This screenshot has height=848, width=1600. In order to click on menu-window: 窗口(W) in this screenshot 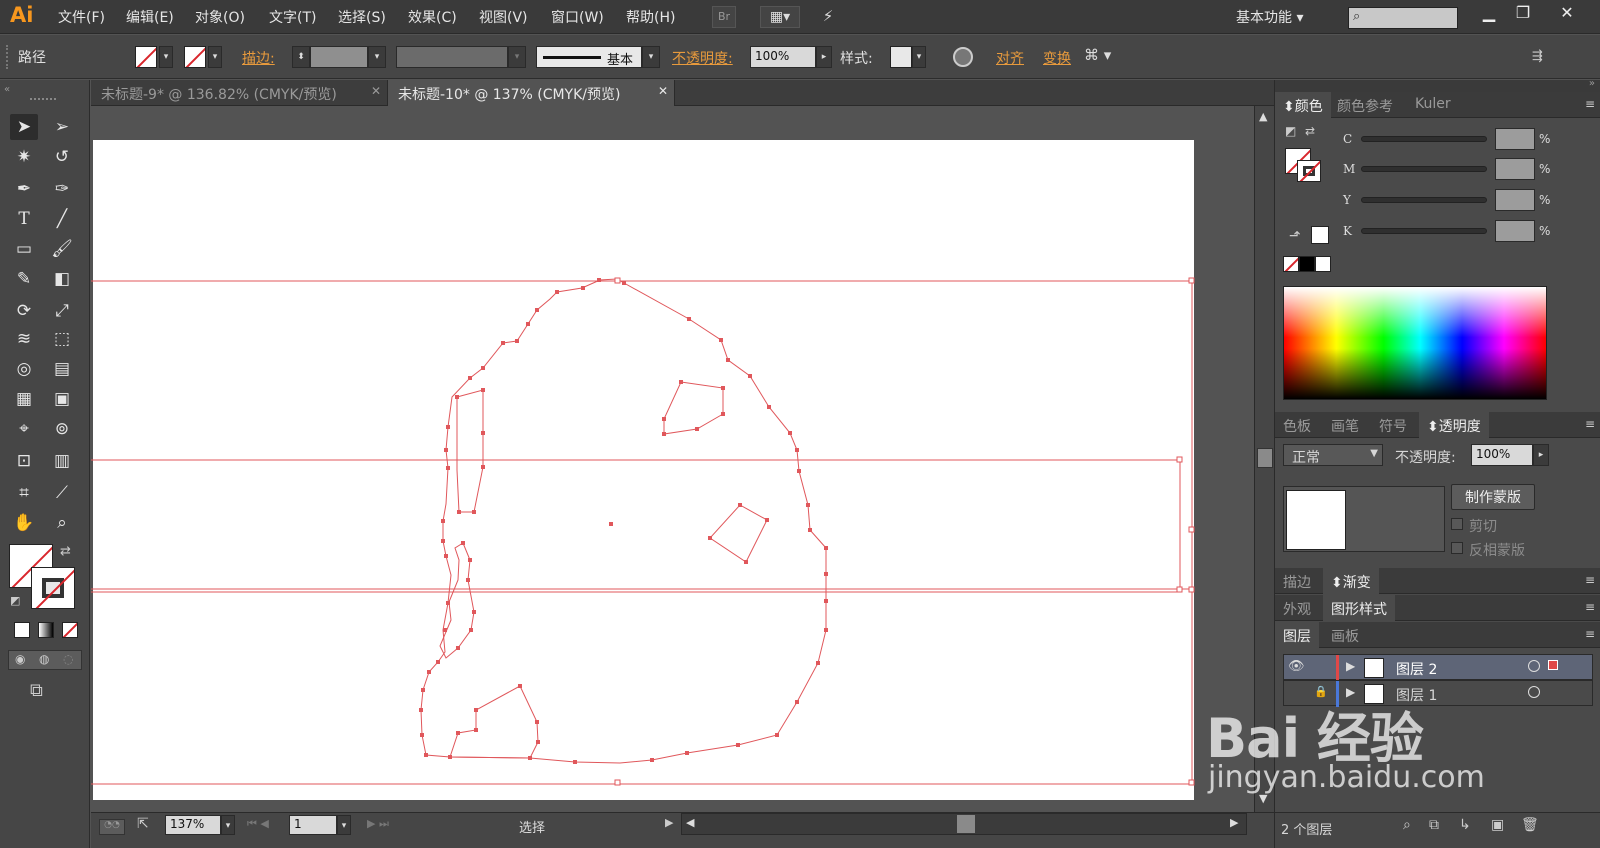, I will do `click(577, 17)`.